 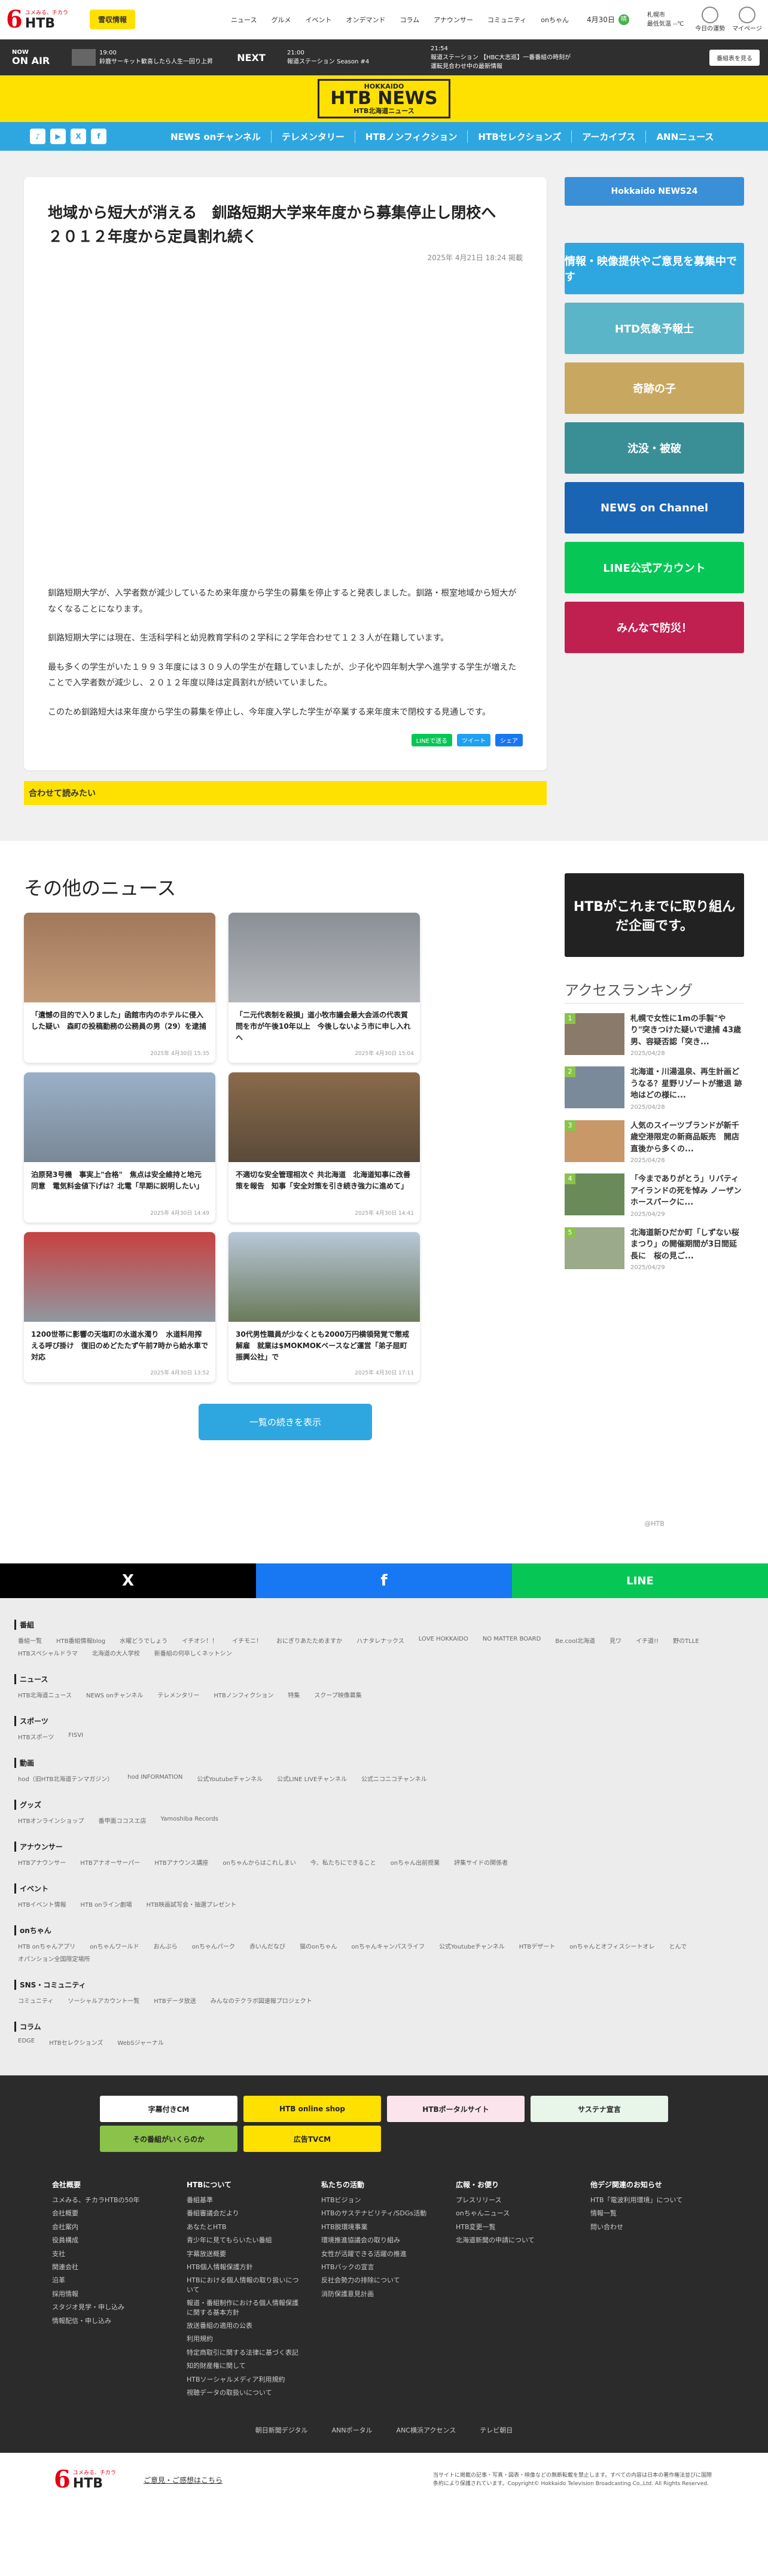 I want to click on sitemap-link: HTBイベント情報, so click(x=42, y=1904).